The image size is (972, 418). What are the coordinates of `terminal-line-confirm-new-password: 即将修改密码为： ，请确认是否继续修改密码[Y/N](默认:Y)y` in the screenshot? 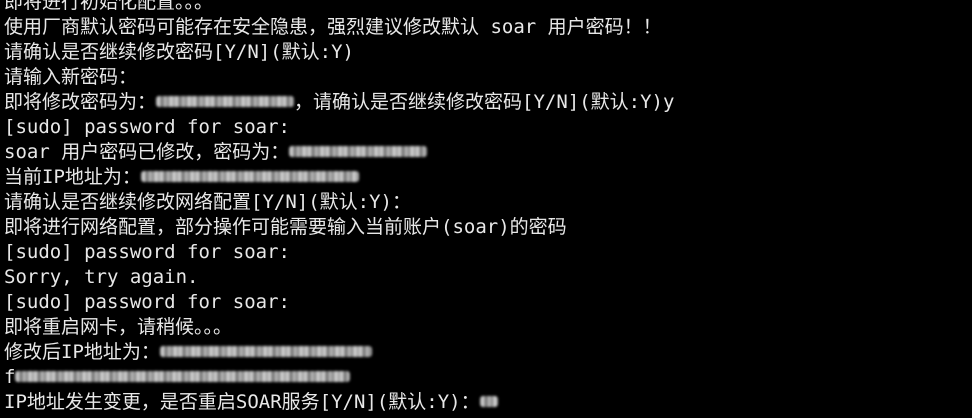 It's located at (339, 102).